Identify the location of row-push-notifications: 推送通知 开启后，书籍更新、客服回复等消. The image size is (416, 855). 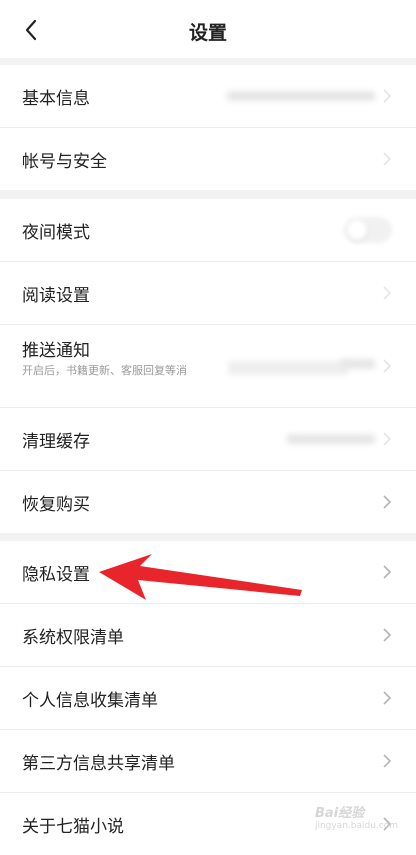
(208, 366).